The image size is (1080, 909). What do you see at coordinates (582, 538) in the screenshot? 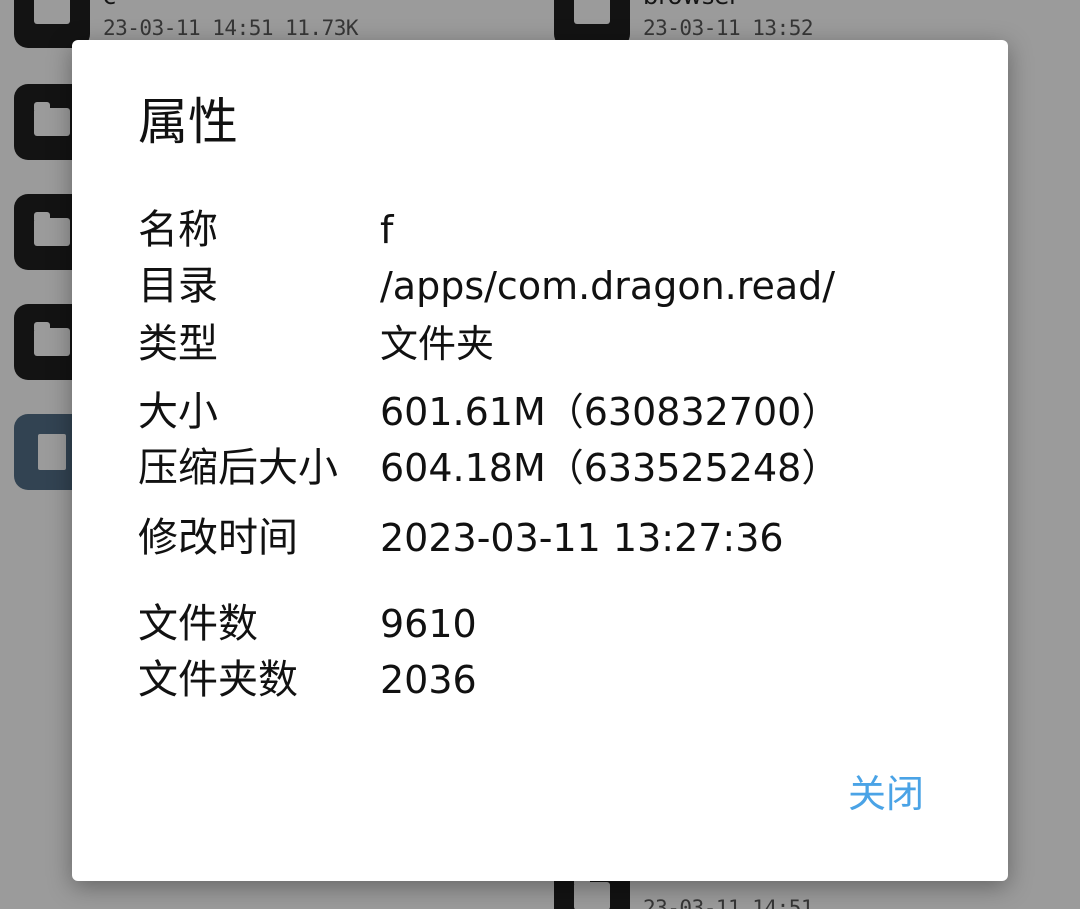
I see `property-value: 2023-03-11 13:27:36` at bounding box center [582, 538].